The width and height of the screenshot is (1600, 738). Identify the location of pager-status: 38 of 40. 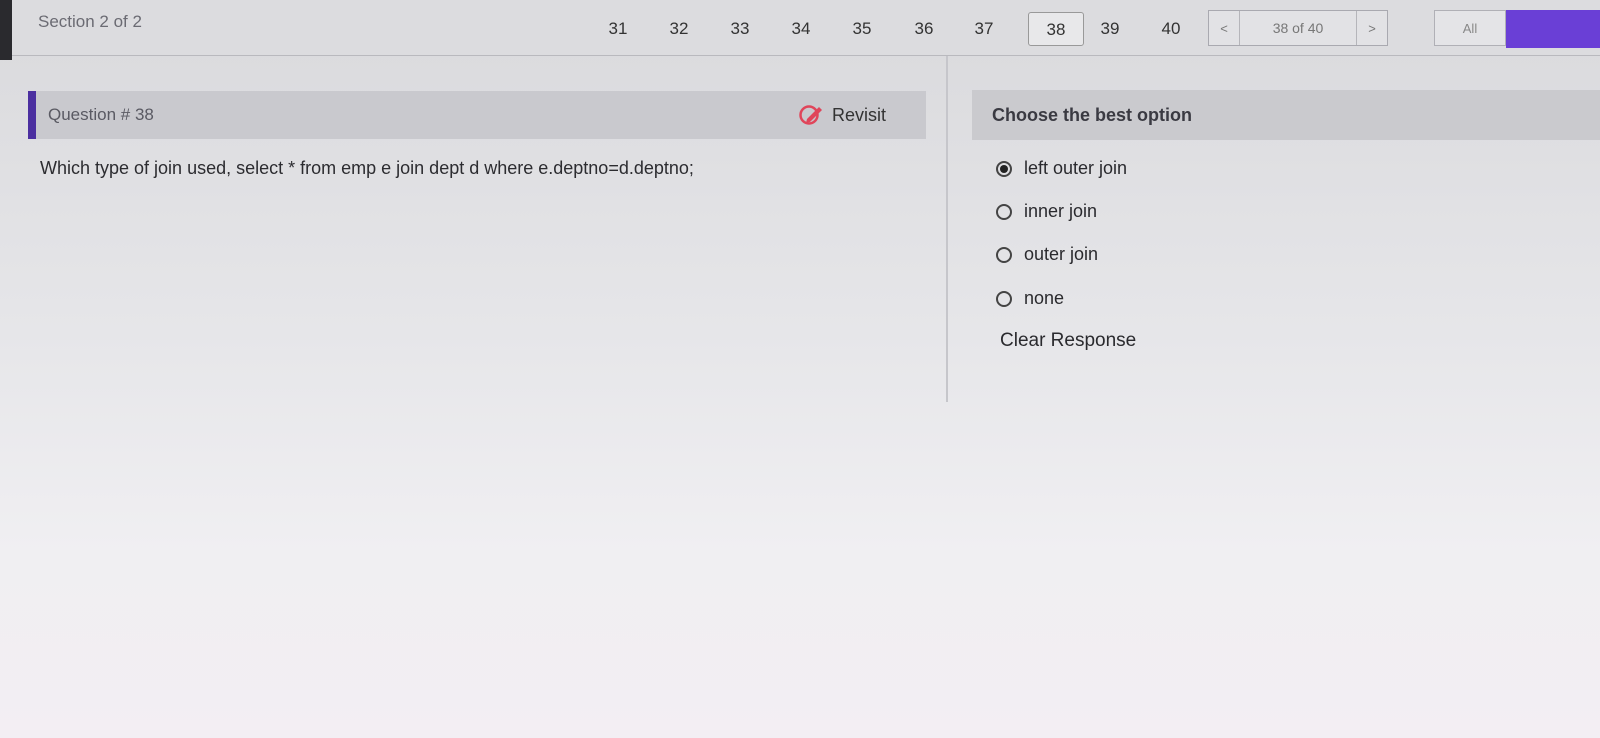
(1298, 28).